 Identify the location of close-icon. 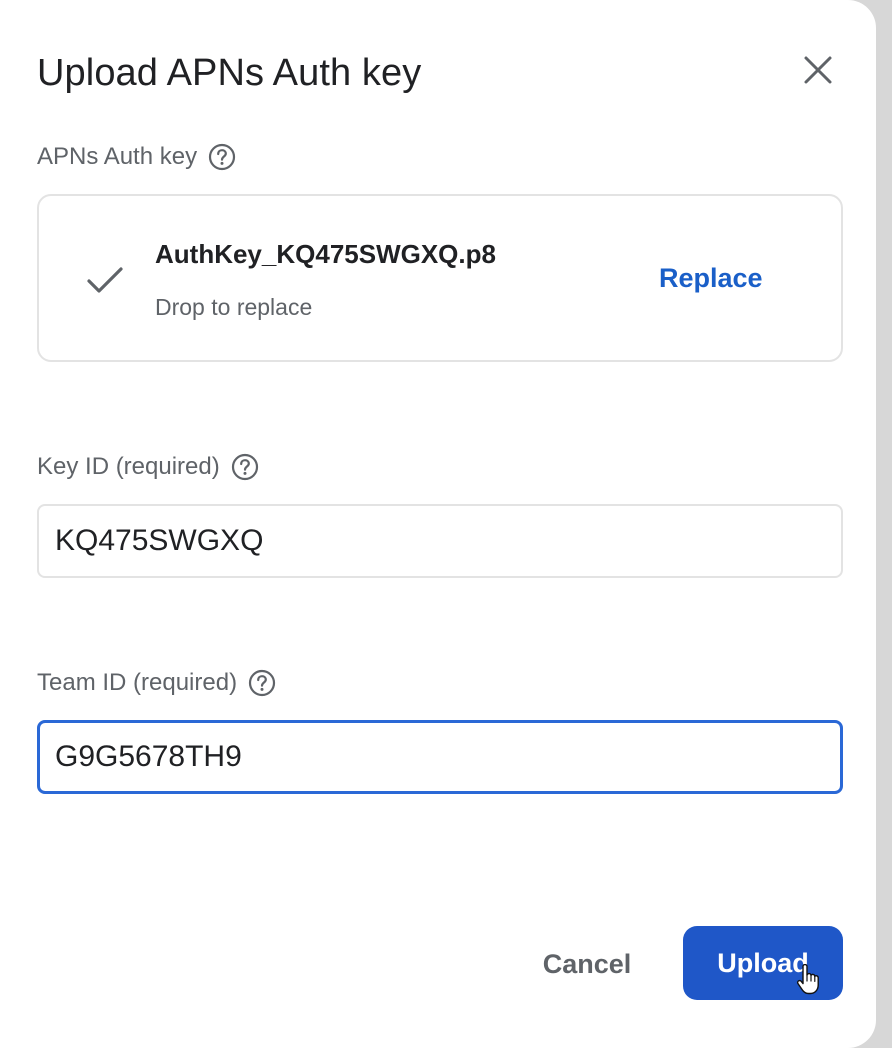
(818, 70).